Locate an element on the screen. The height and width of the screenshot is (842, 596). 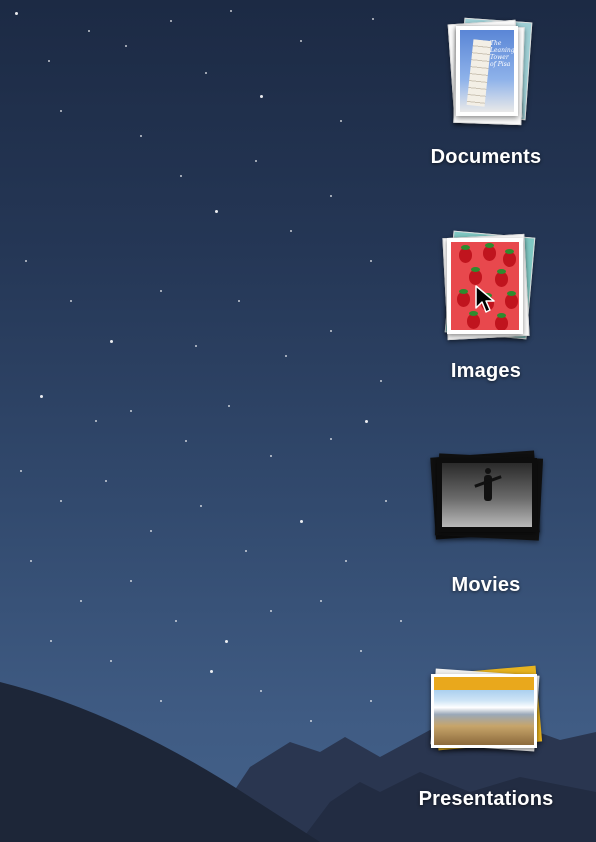
arrow-cursor-icon is located at coordinates (485, 299).